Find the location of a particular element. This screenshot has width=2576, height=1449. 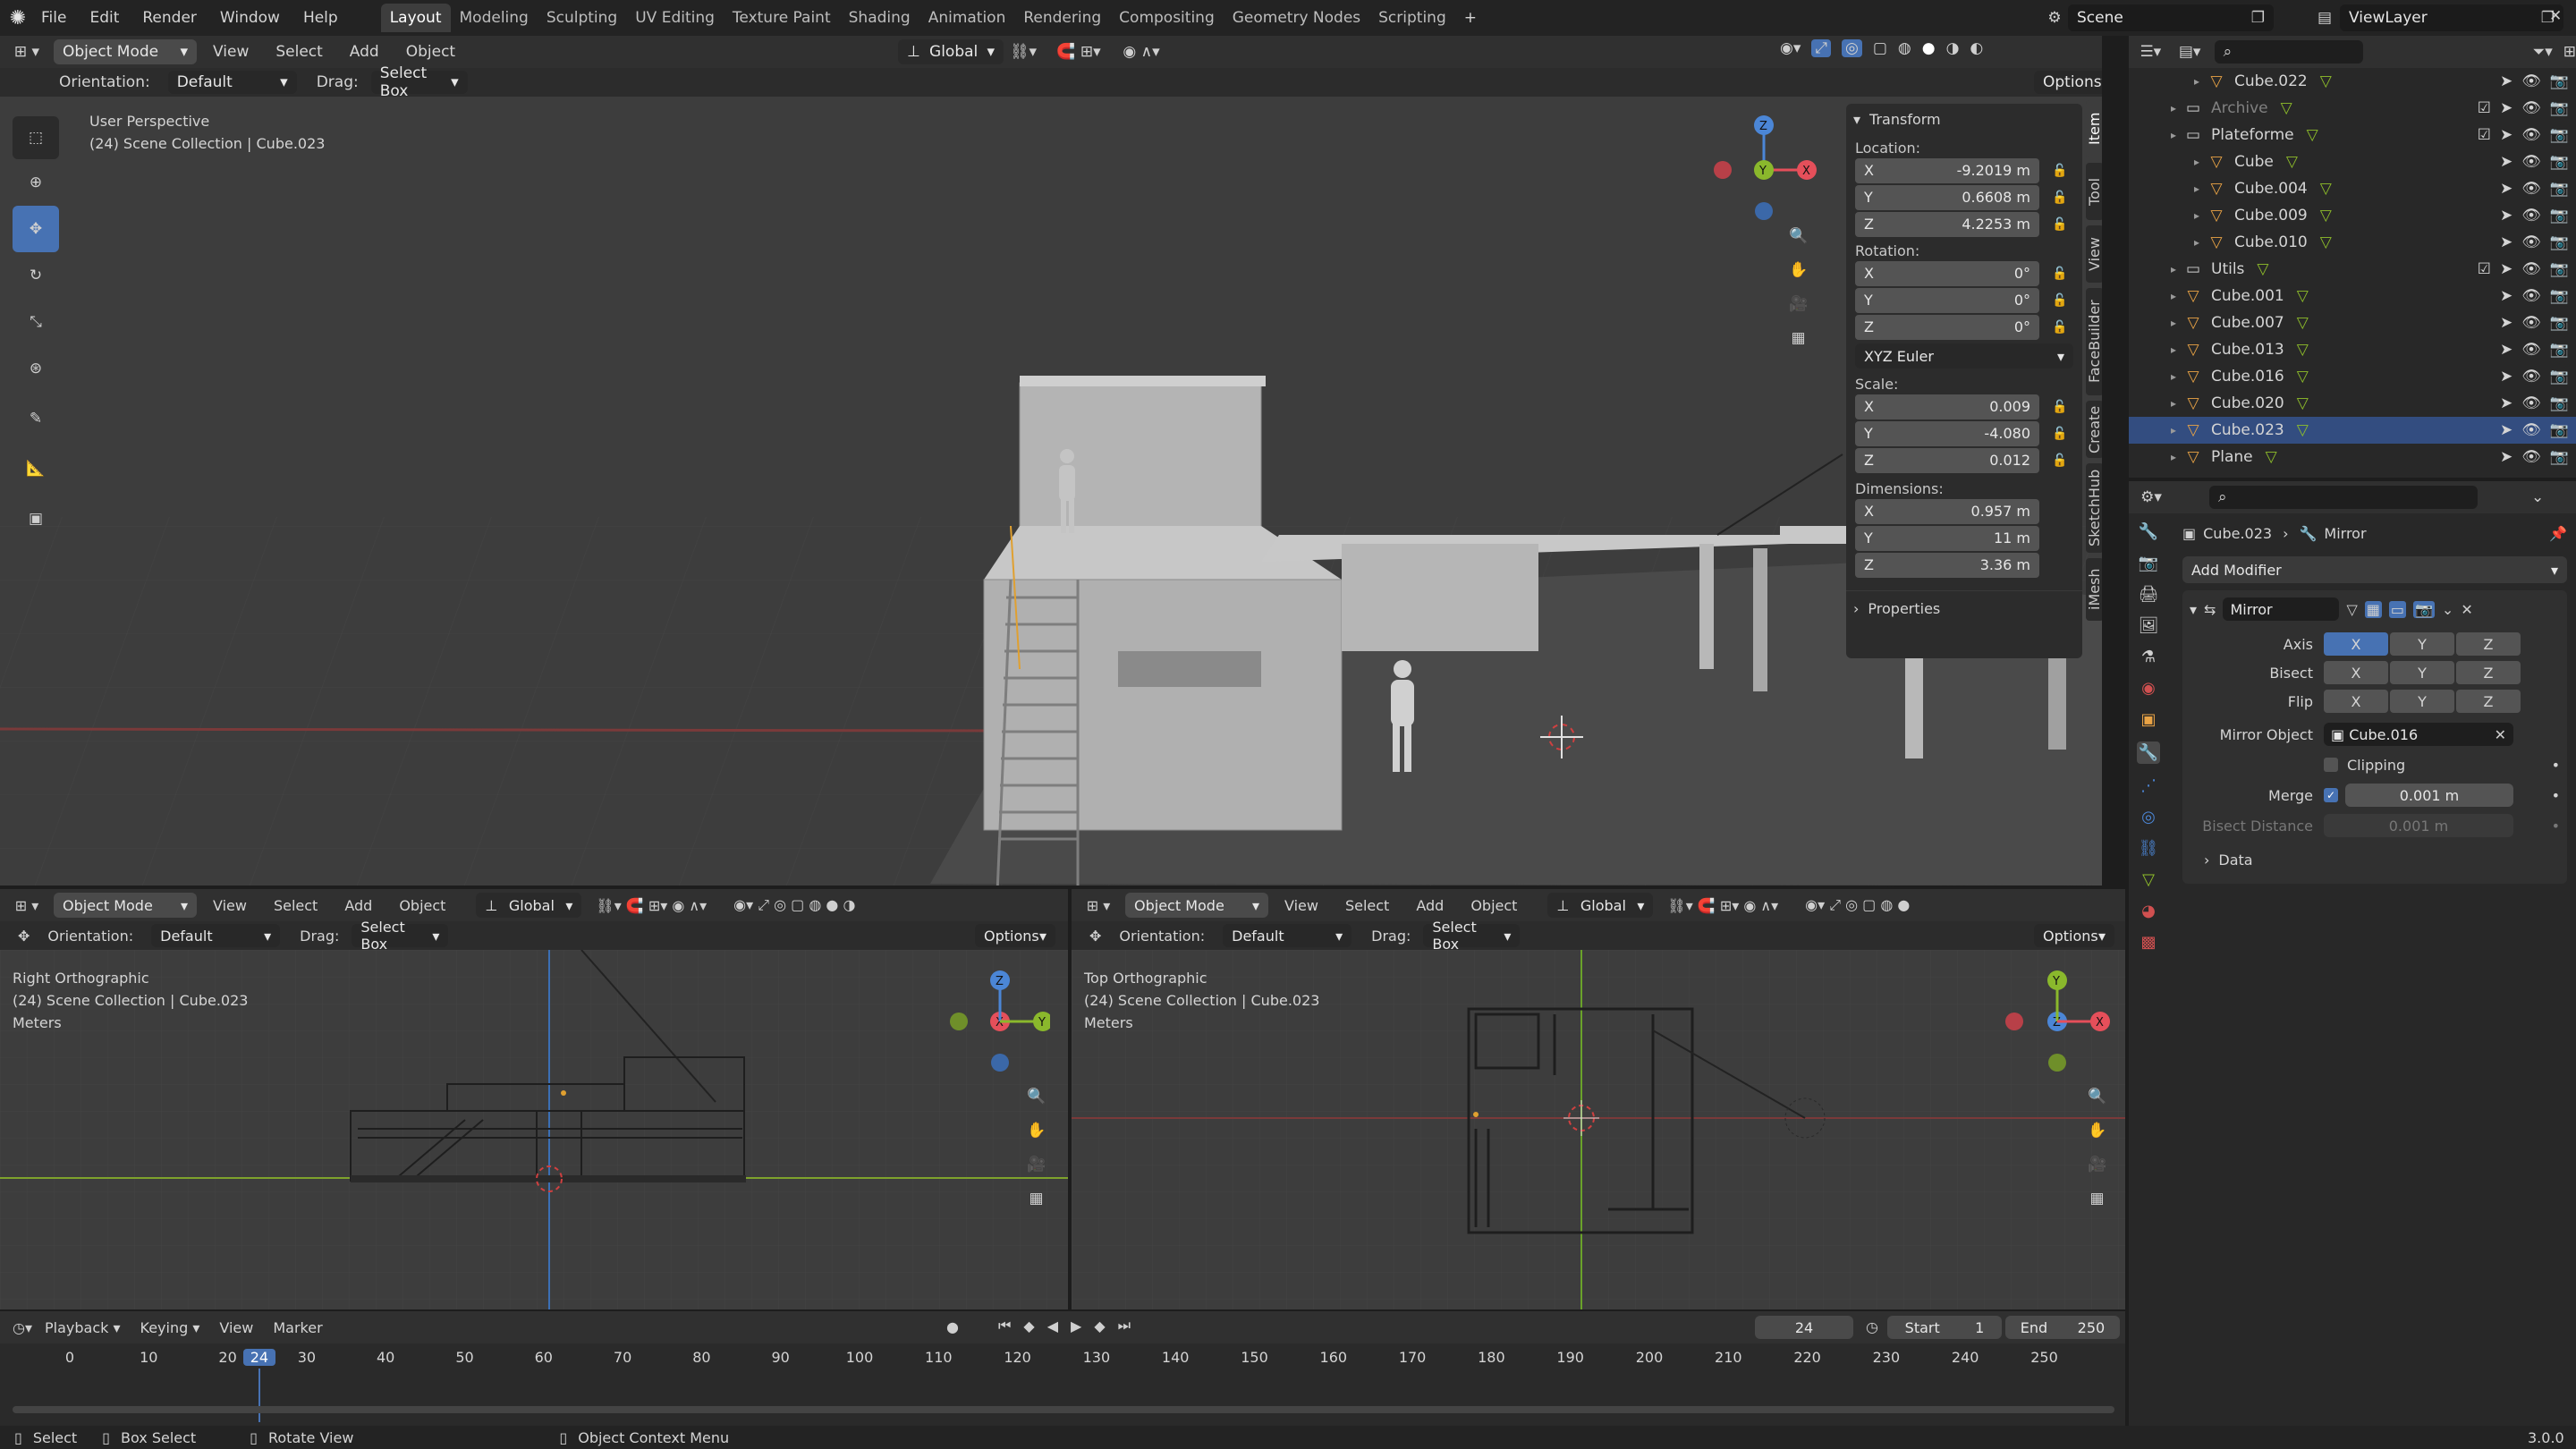

scale-icon: ⤡ is located at coordinates (36, 322).